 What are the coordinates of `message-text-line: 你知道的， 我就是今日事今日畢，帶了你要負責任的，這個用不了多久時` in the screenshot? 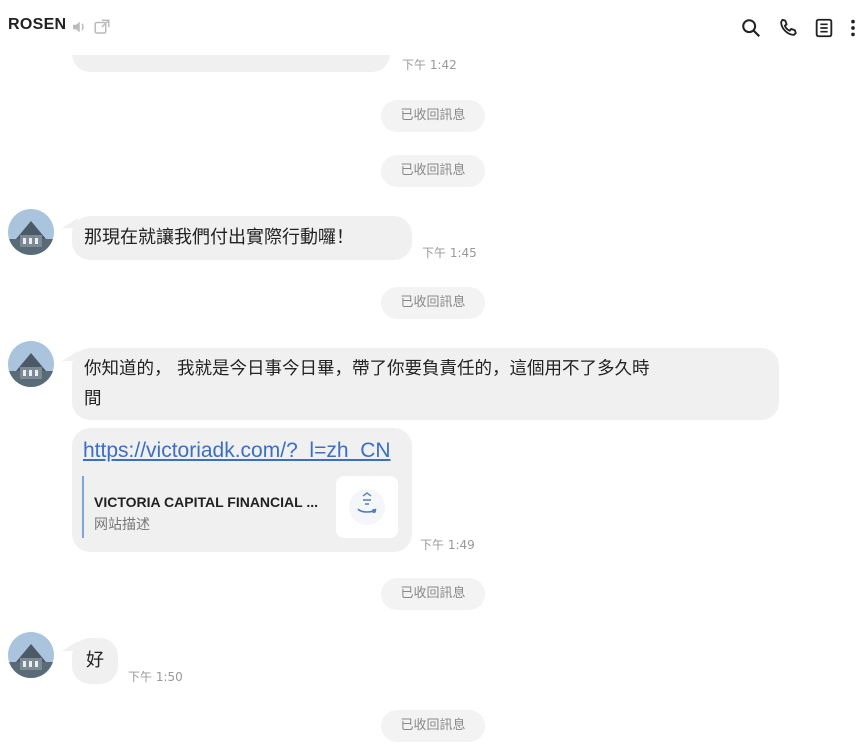 It's located at (367, 369).